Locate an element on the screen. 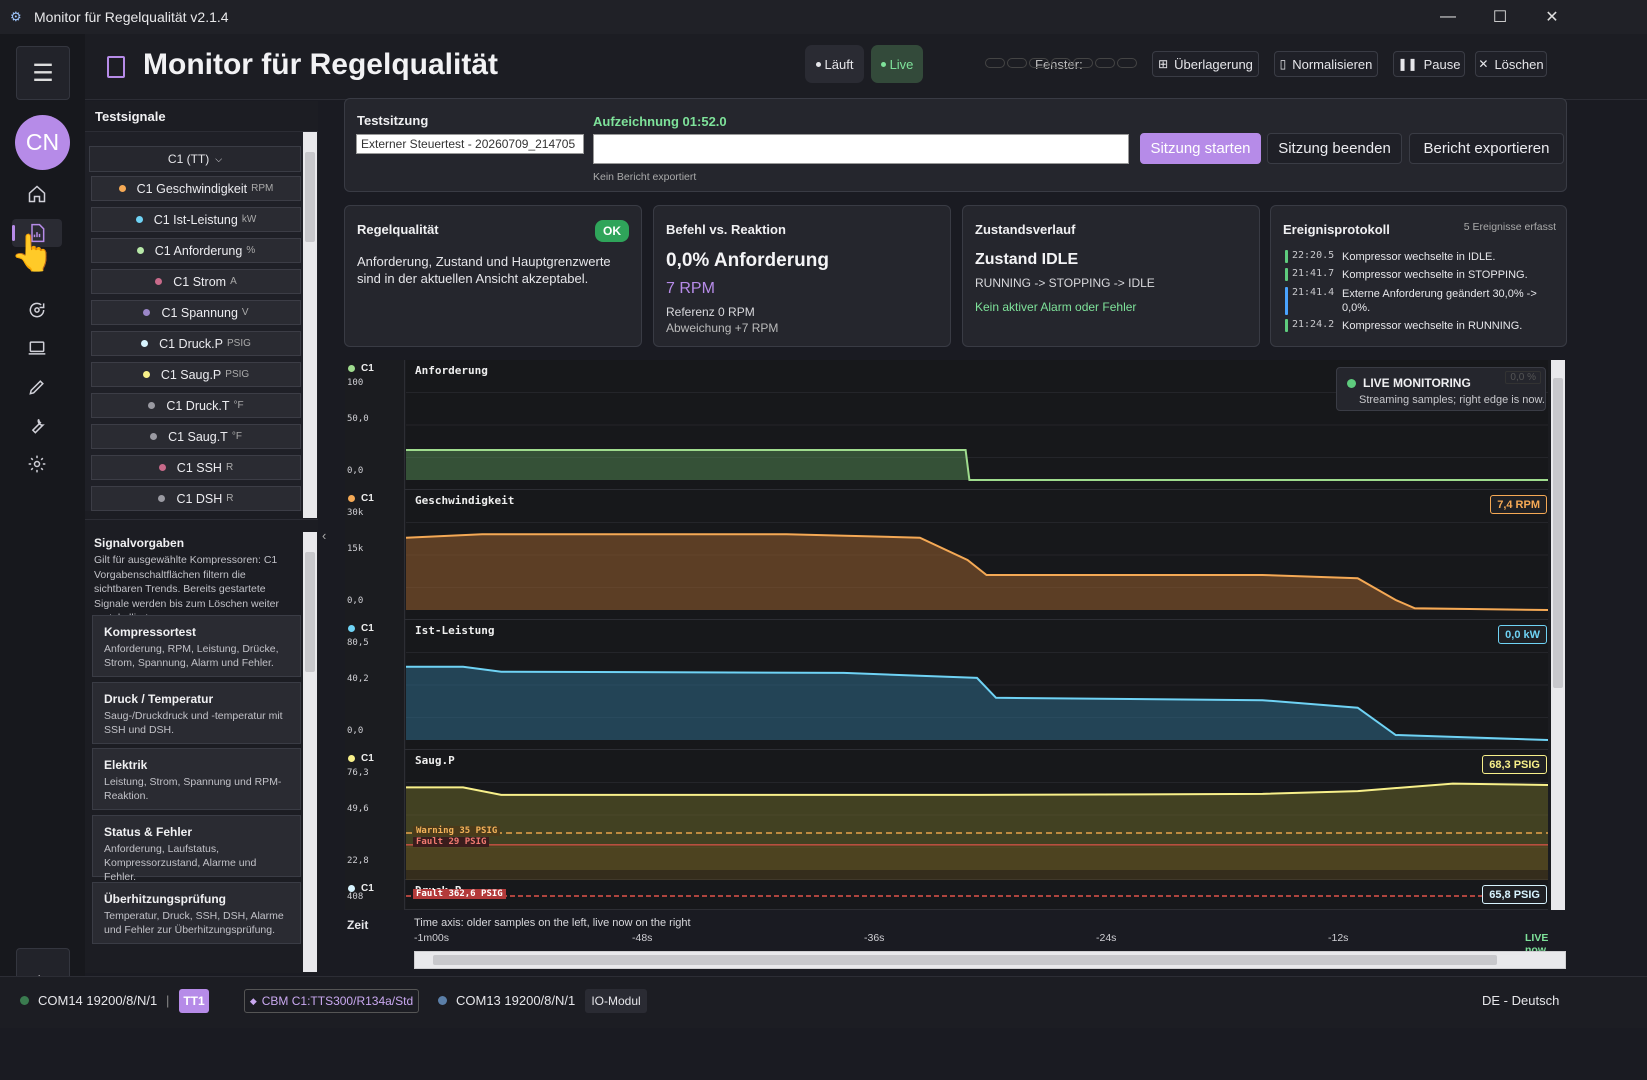  plots-scrollbar is located at coordinates (1558, 635).